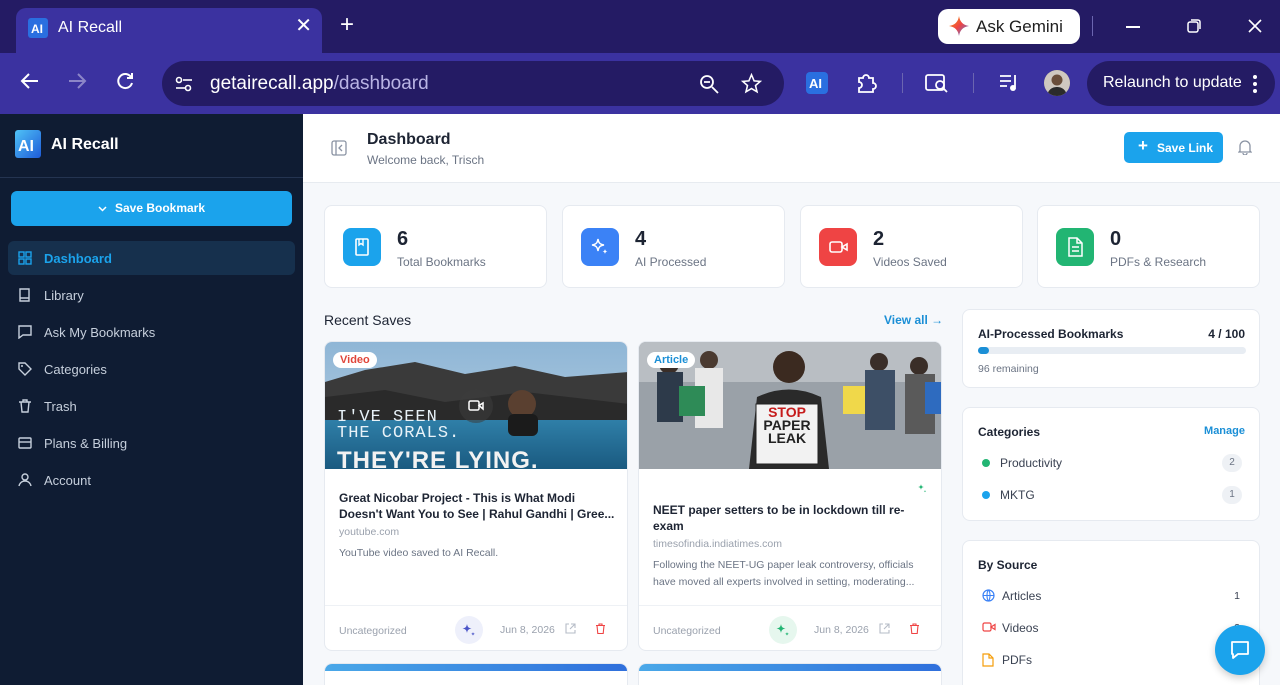  Describe the element at coordinates (368, 320) in the screenshot. I see `section-title-recent-saves: Recent Saves` at that location.